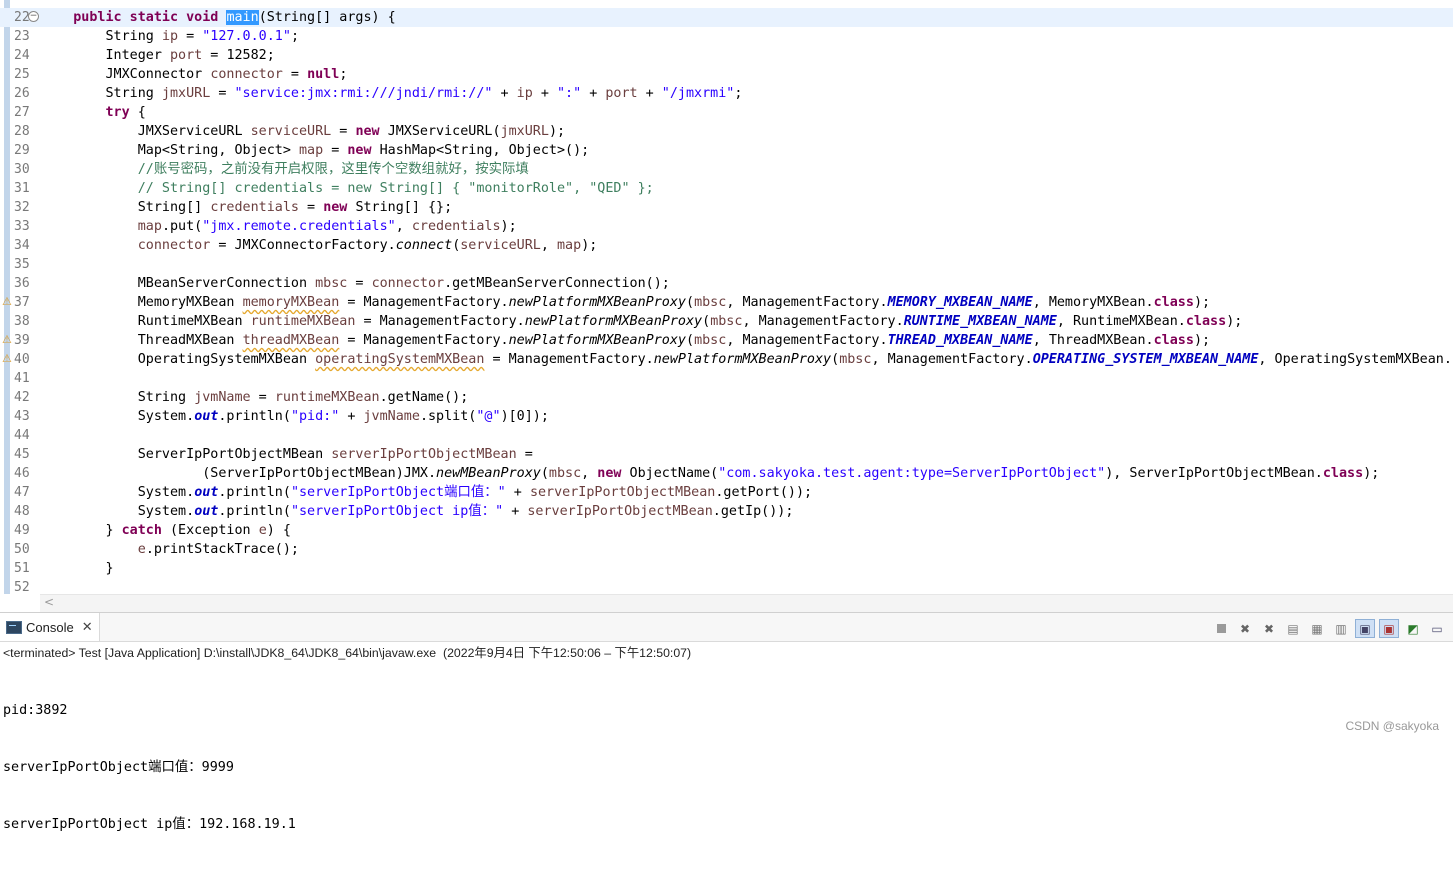 The image size is (1453, 872). Describe the element at coordinates (1389, 628) in the screenshot. I see `show-on-error-icon: ▣` at that location.